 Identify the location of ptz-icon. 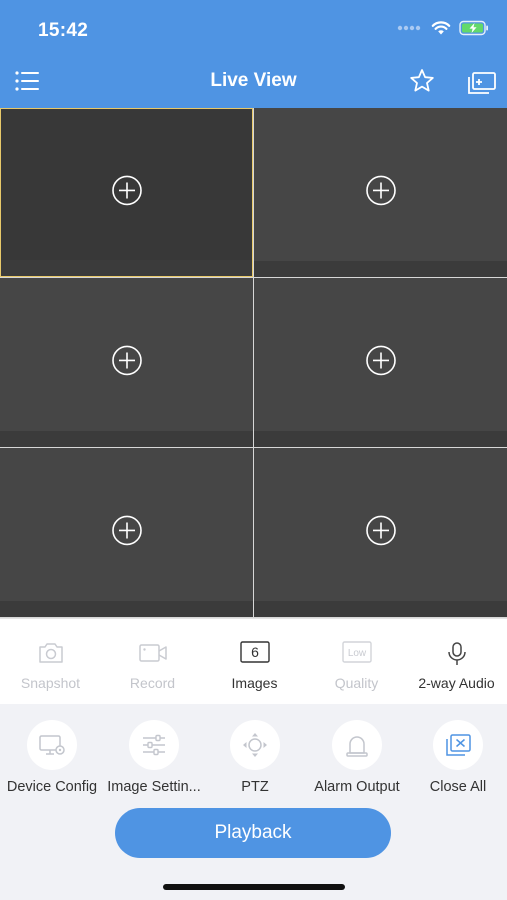
(255, 745).